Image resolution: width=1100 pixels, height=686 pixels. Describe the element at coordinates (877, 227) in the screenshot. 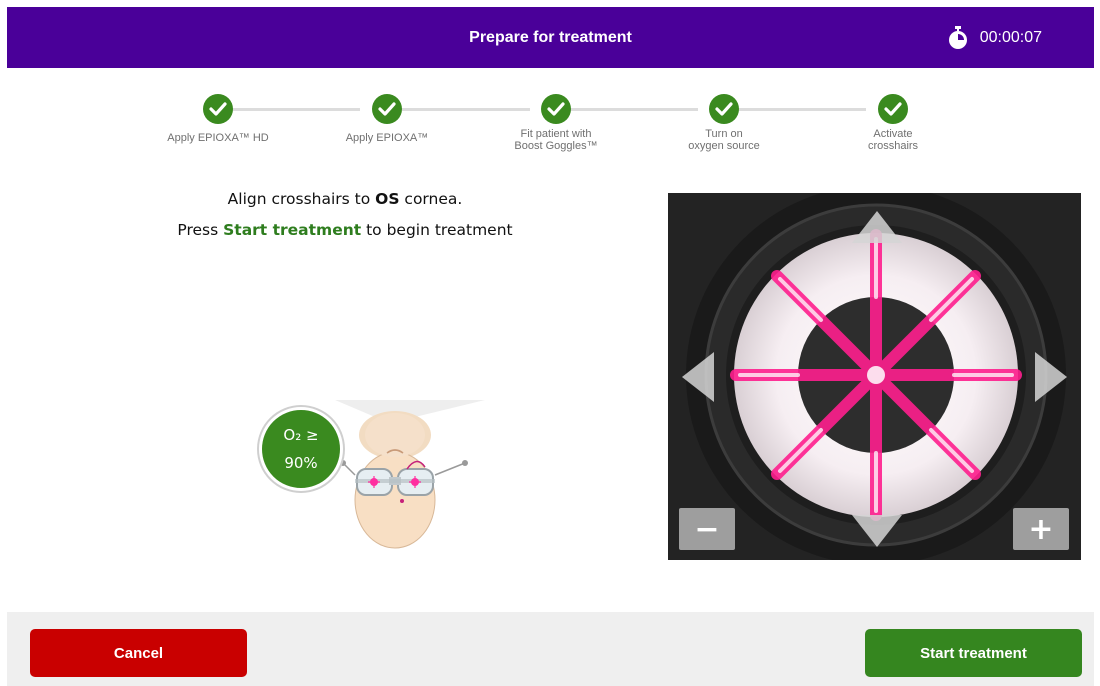

I see `arrow-up-icon` at that location.